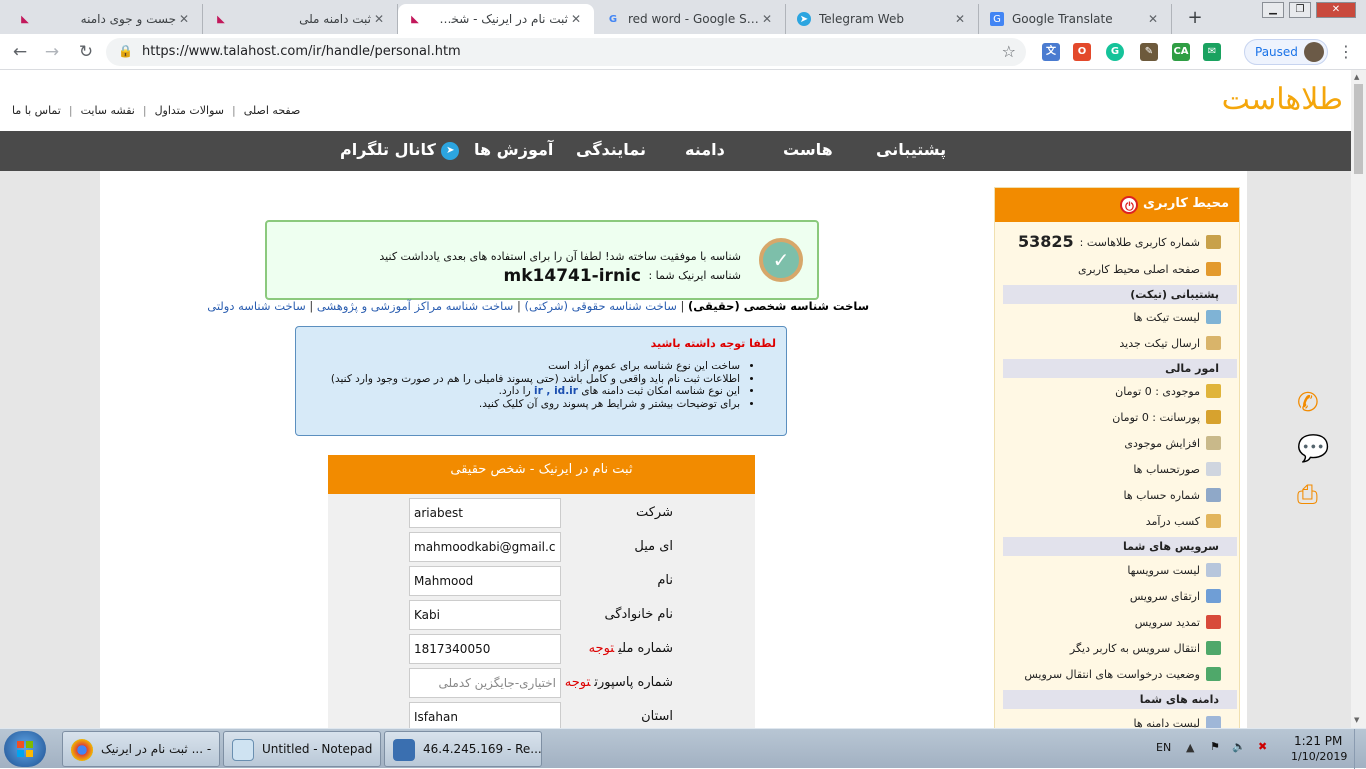  I want to click on nav-tutorials: آموزش ها, so click(513, 149).